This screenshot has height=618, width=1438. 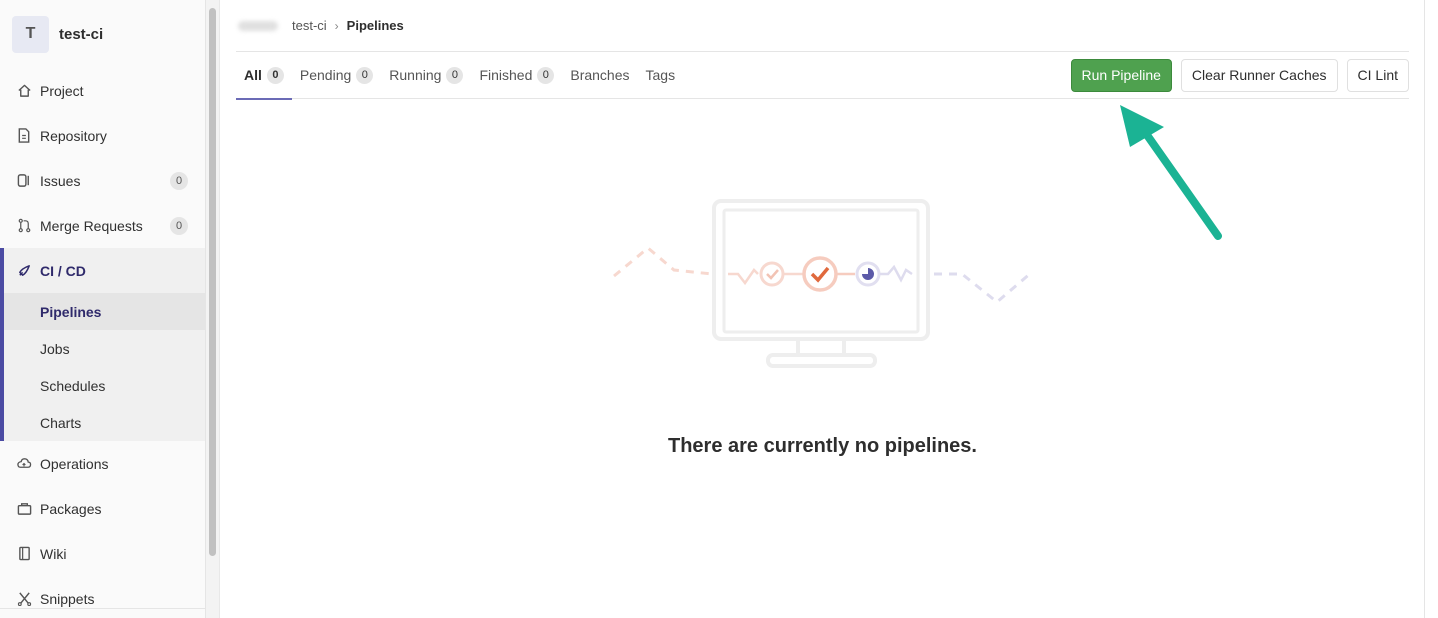 I want to click on sidebar-item-label: Operations, so click(x=74, y=463).